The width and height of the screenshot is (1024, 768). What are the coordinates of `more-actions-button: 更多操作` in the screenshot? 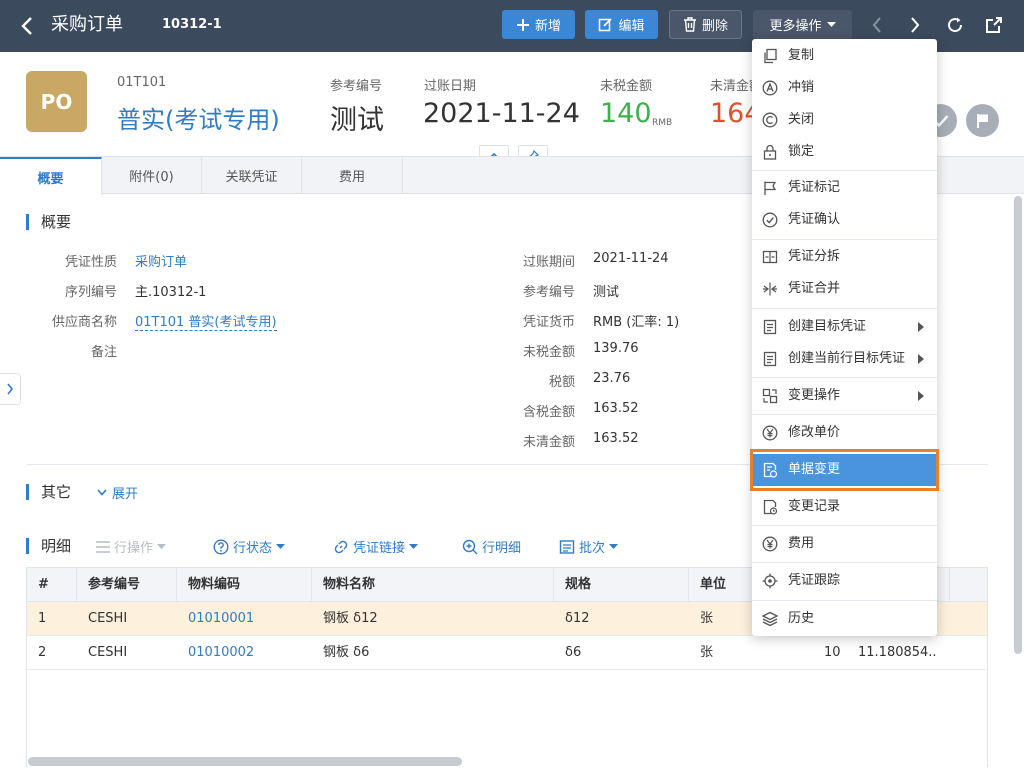 It's located at (802, 24).